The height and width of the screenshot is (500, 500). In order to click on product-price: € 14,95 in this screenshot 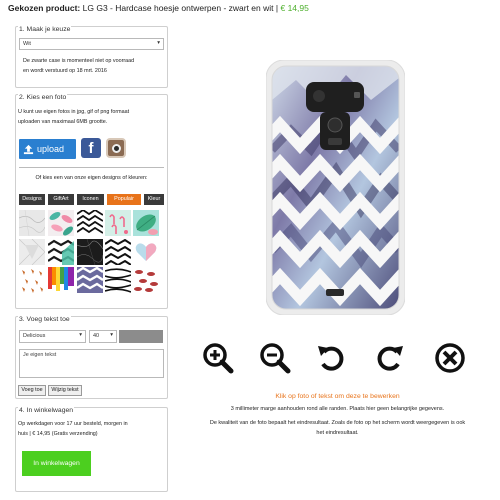, I will do `click(294, 8)`.